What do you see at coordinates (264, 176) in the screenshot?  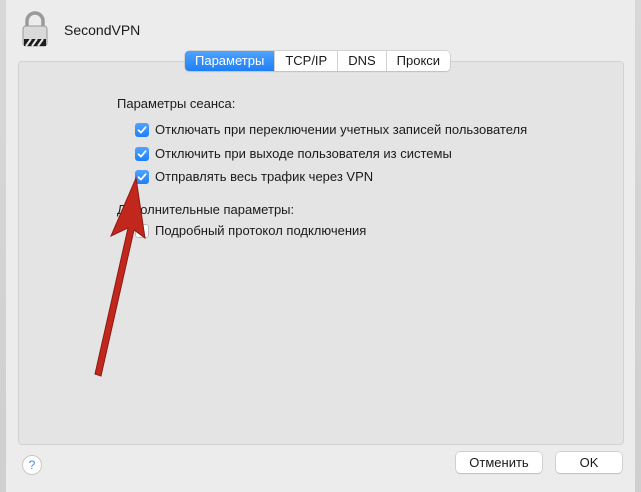 I see `option-label: Отправлять весь трафик через VPN` at bounding box center [264, 176].